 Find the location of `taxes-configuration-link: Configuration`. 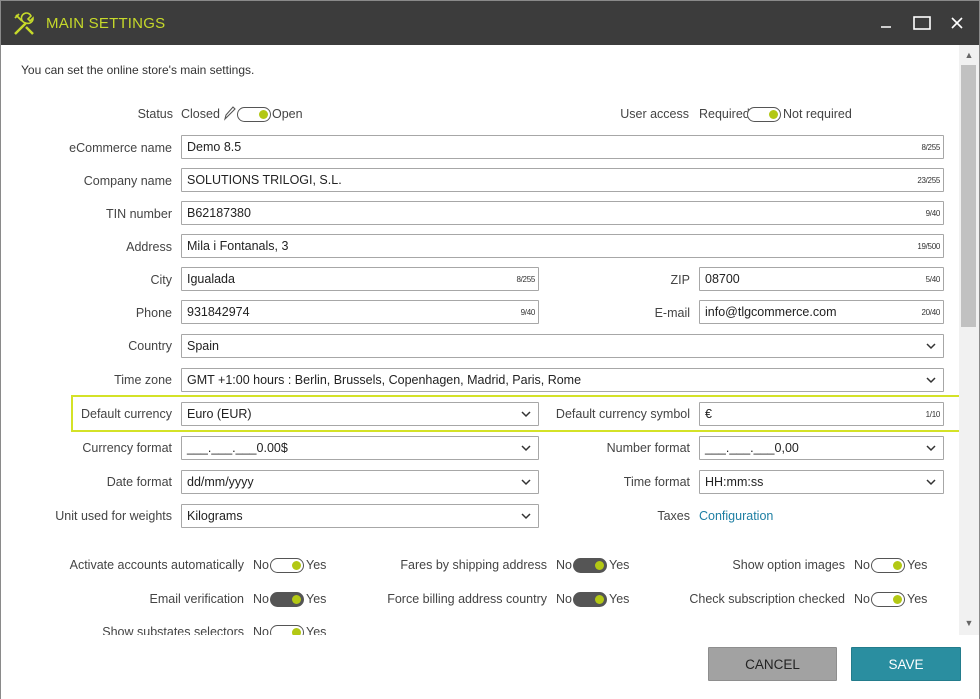

taxes-configuration-link: Configuration is located at coordinates (736, 516).